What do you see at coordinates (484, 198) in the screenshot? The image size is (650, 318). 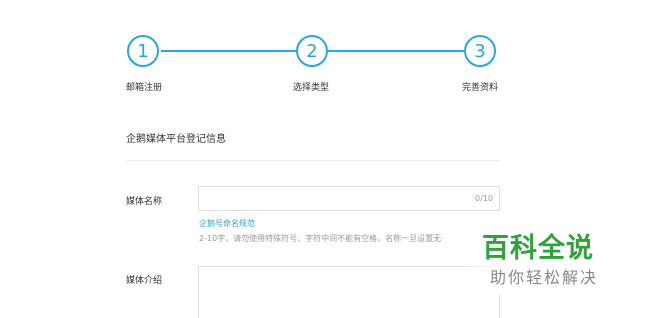 I see `media-name-counter: 0/10` at bounding box center [484, 198].